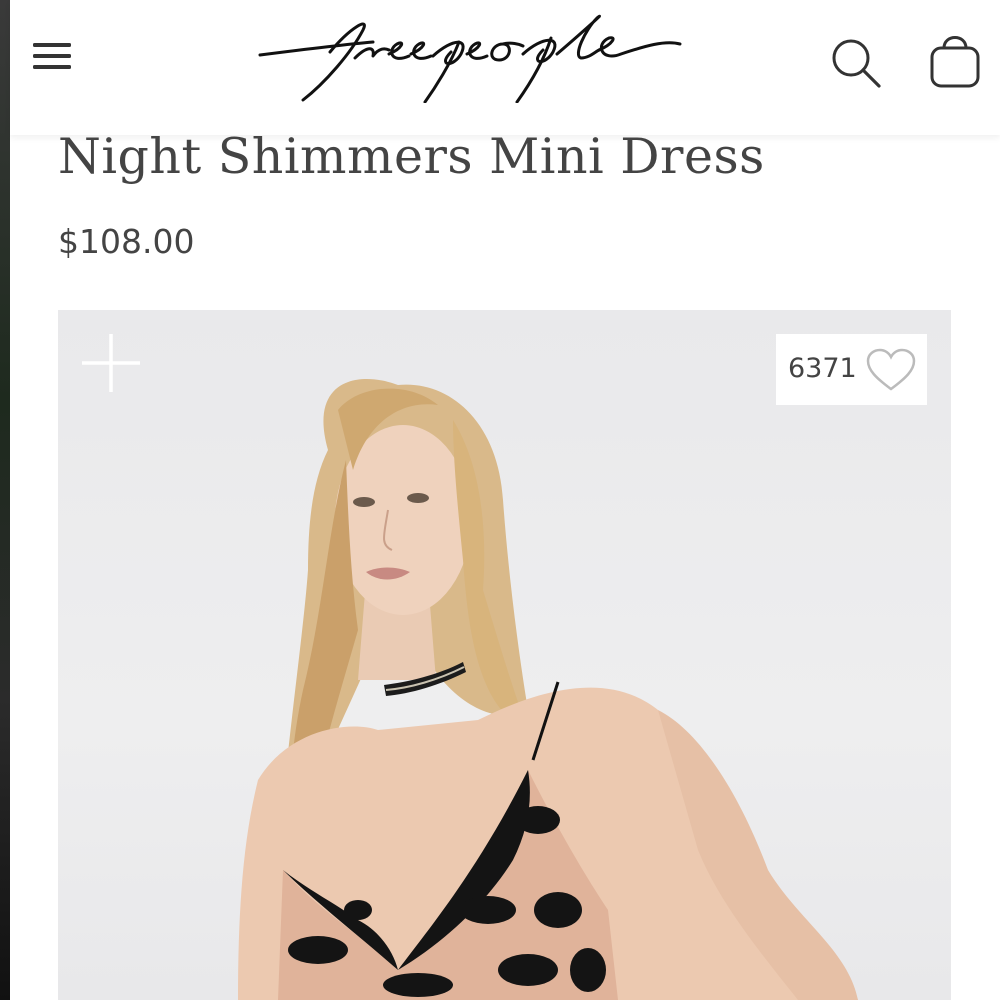 Image resolution: width=1000 pixels, height=1000 pixels. Describe the element at coordinates (411, 156) in the screenshot. I see `product-title: Night Shimmers Mini Dress` at that location.